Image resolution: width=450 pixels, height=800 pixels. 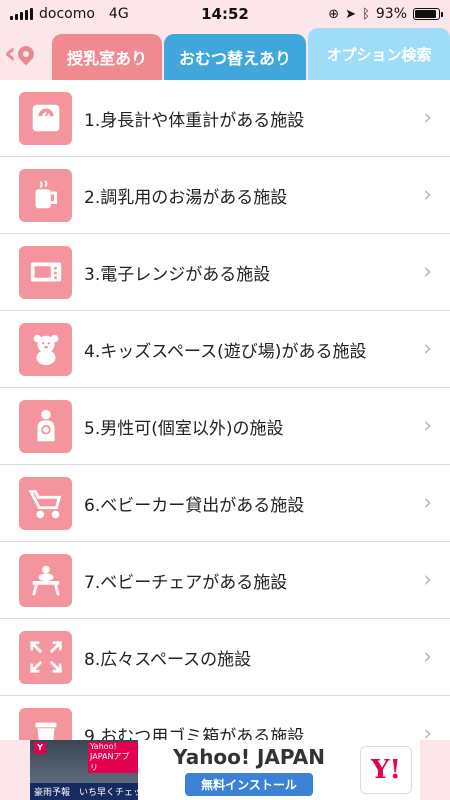 What do you see at coordinates (366, 14) in the screenshot?
I see `bluetooth-icon: ᛒ` at bounding box center [366, 14].